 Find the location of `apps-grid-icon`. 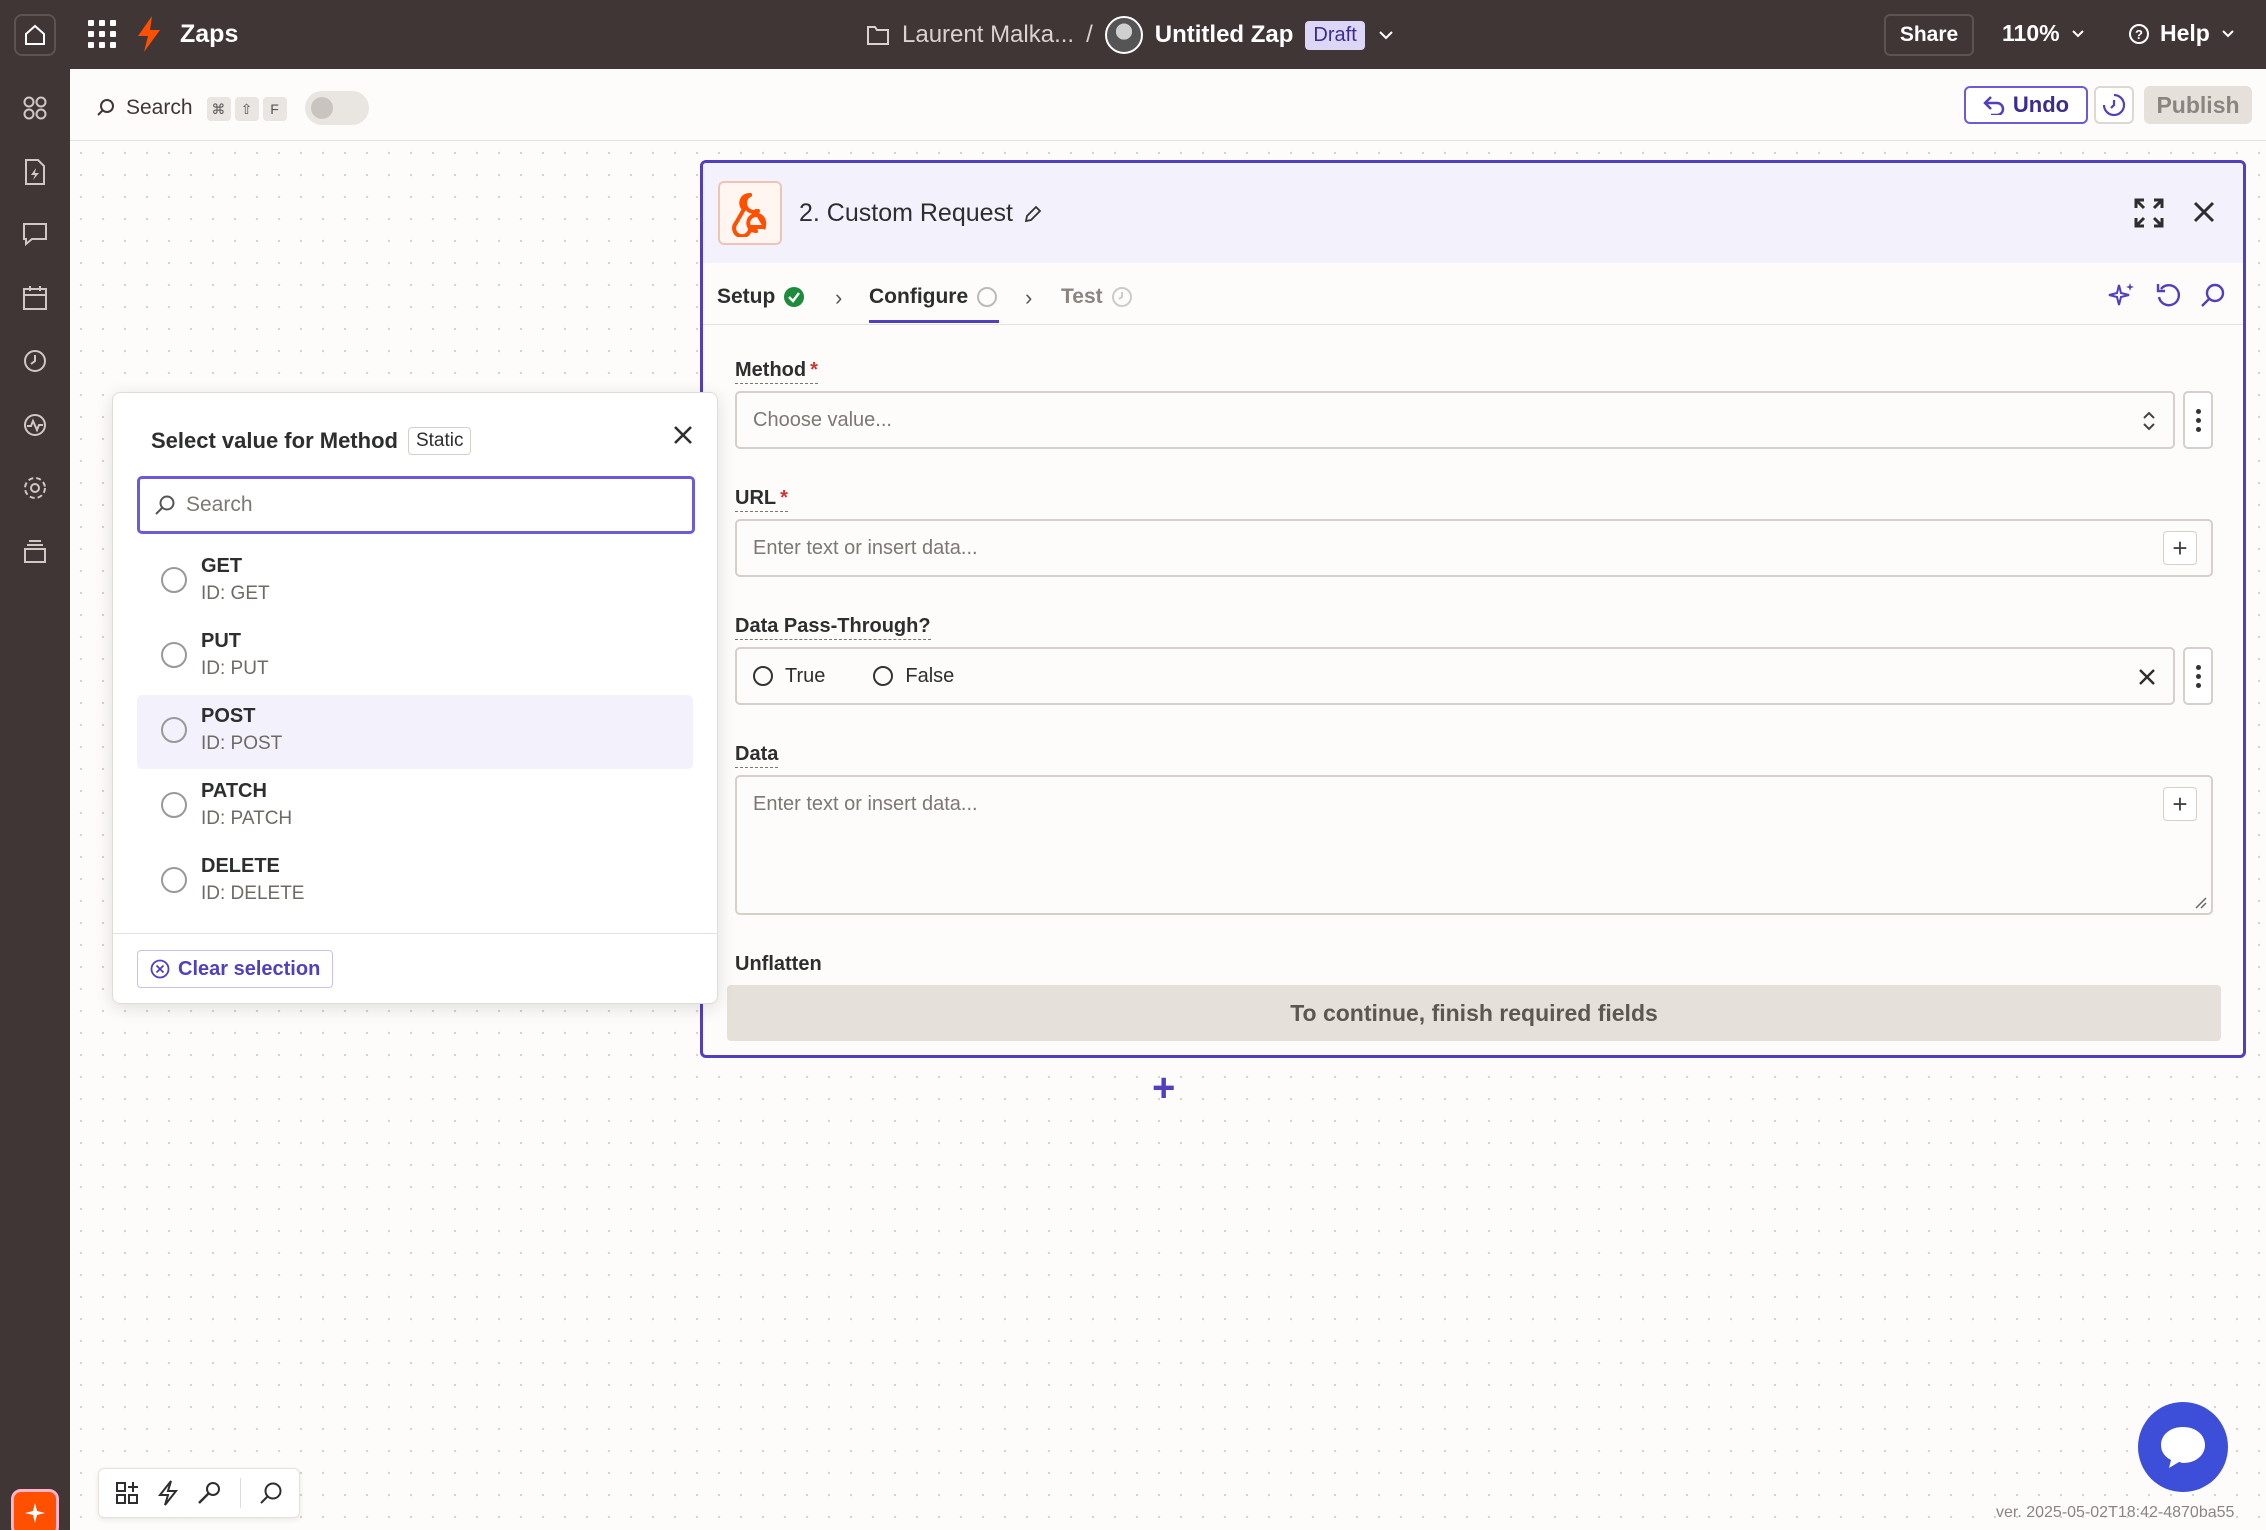

apps-grid-icon is located at coordinates (102, 34).